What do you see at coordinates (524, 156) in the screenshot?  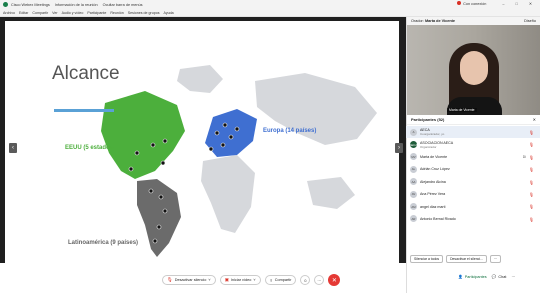 I see `participant-tag: Di` at bounding box center [524, 156].